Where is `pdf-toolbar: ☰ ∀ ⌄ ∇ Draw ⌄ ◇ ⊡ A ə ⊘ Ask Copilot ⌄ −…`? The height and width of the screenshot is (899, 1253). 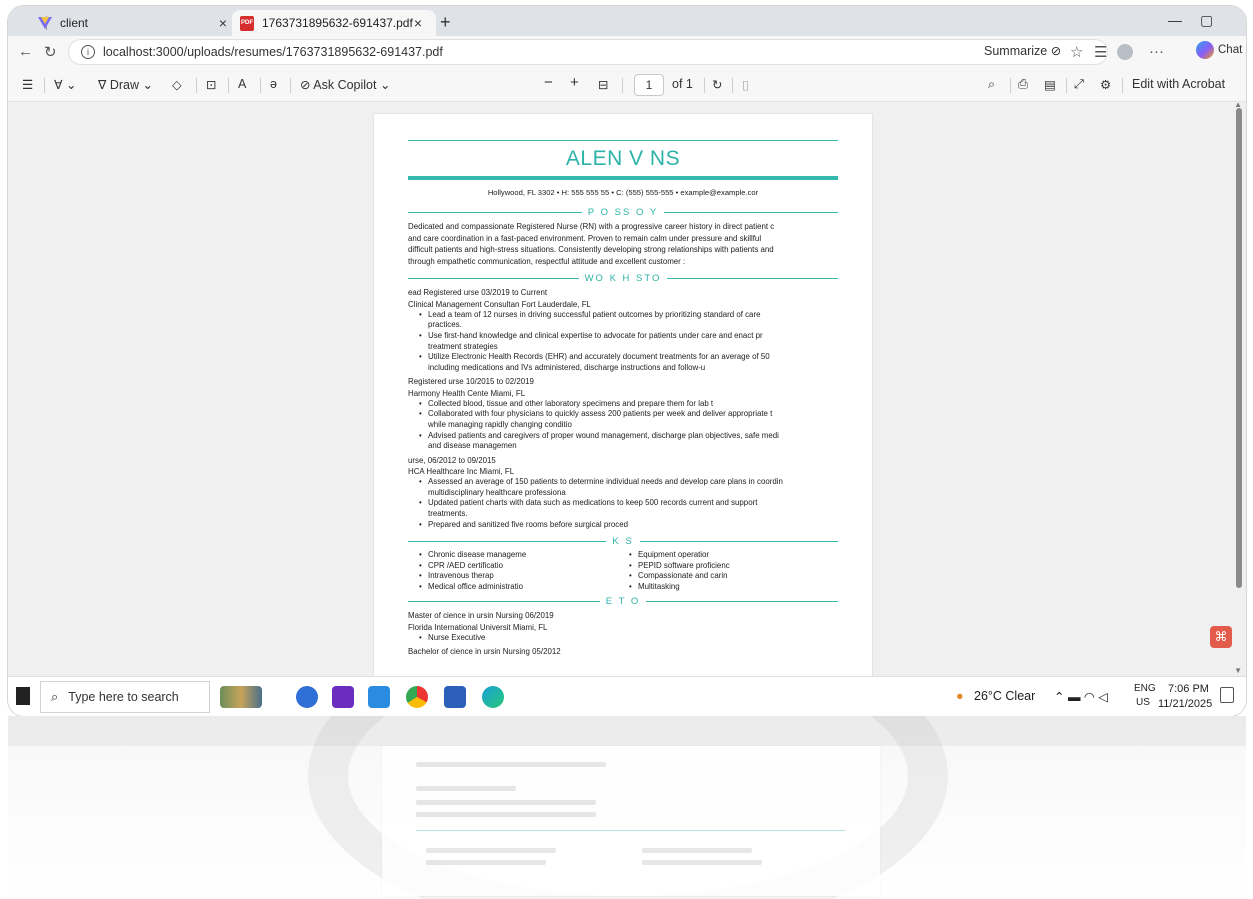 pdf-toolbar: ☰ ∀ ⌄ ∇ Draw ⌄ ◇ ⊡ A ə ⊘ Ask Copilot ⌄ −… is located at coordinates (627, 85).